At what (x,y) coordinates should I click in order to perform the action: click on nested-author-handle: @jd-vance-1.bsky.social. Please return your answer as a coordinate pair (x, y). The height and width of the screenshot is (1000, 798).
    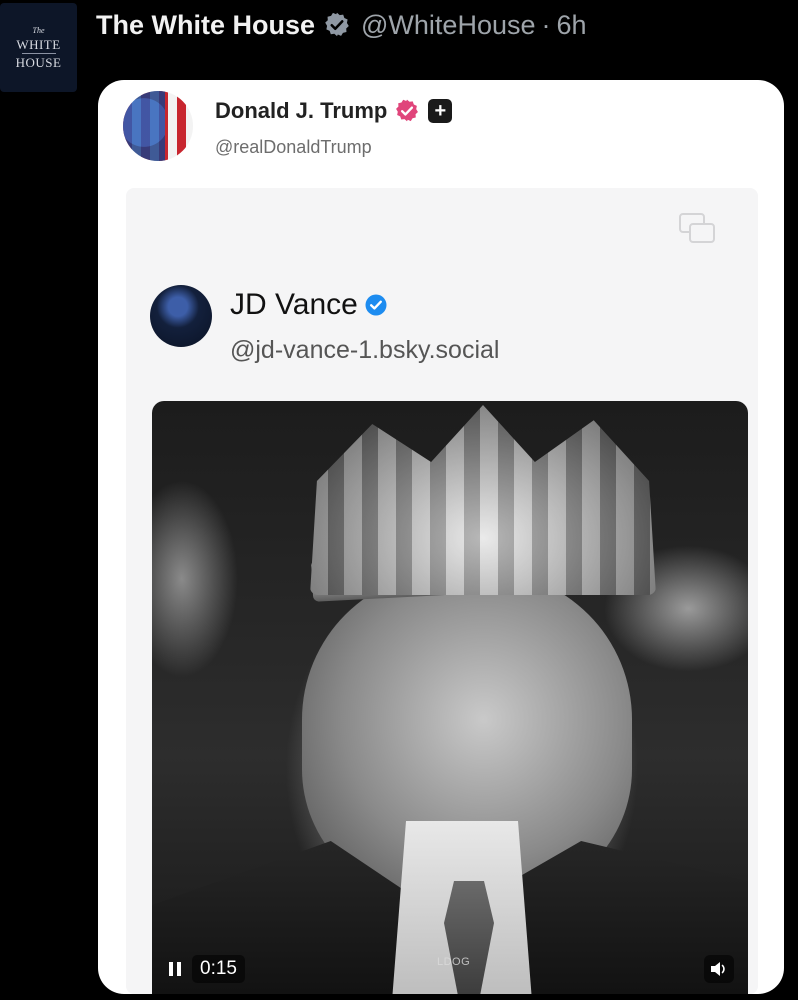
    Looking at the image, I should click on (364, 350).